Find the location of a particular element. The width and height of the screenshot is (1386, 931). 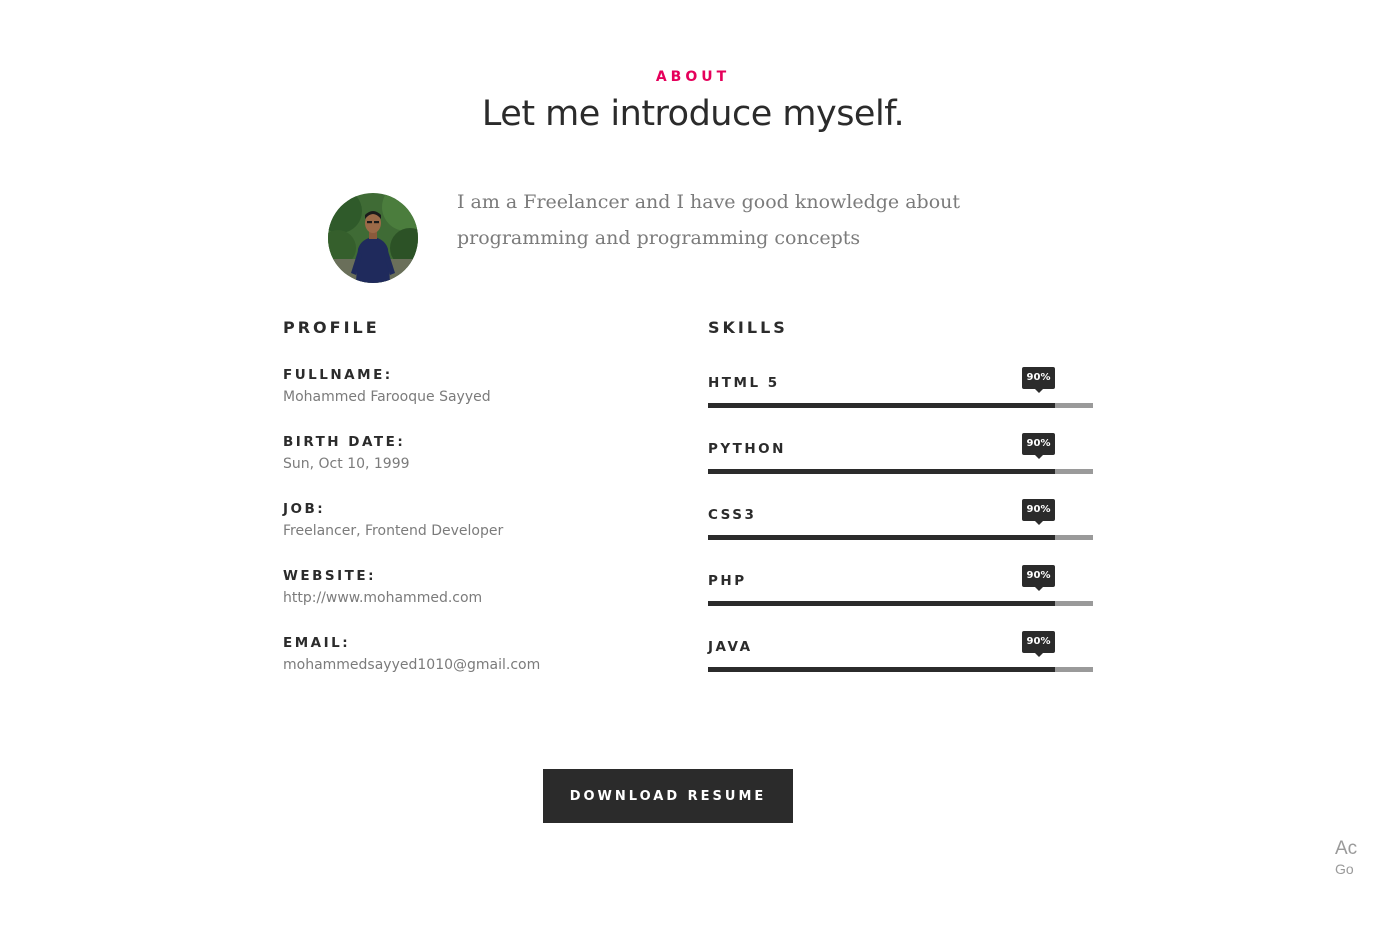

skill-name: JAVA is located at coordinates (730, 647).